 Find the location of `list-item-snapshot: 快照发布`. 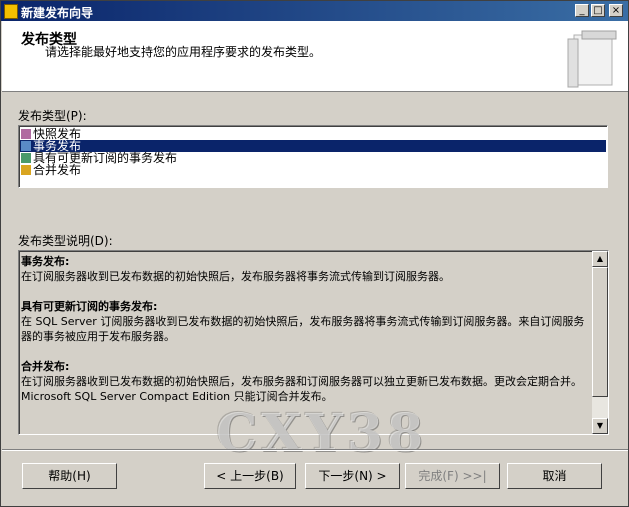

list-item-snapshot: 快照发布 is located at coordinates (313, 134).